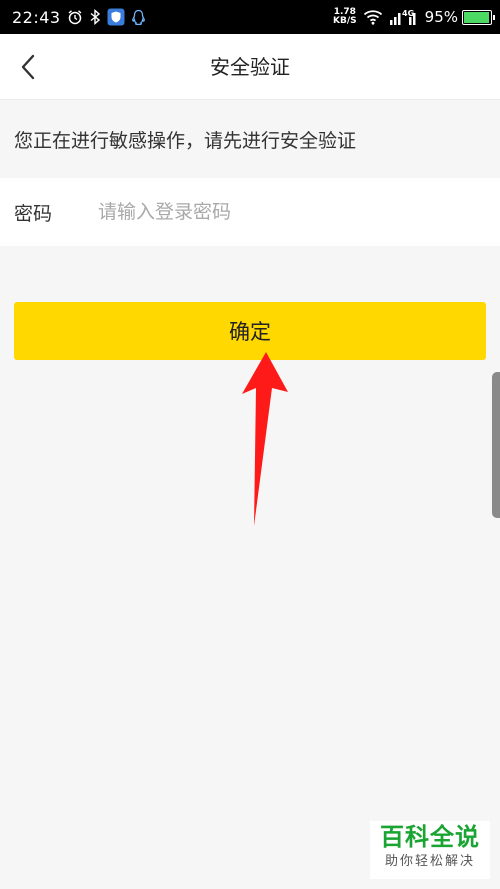  What do you see at coordinates (496, 445) in the screenshot?
I see `side-drawer-handle` at bounding box center [496, 445].